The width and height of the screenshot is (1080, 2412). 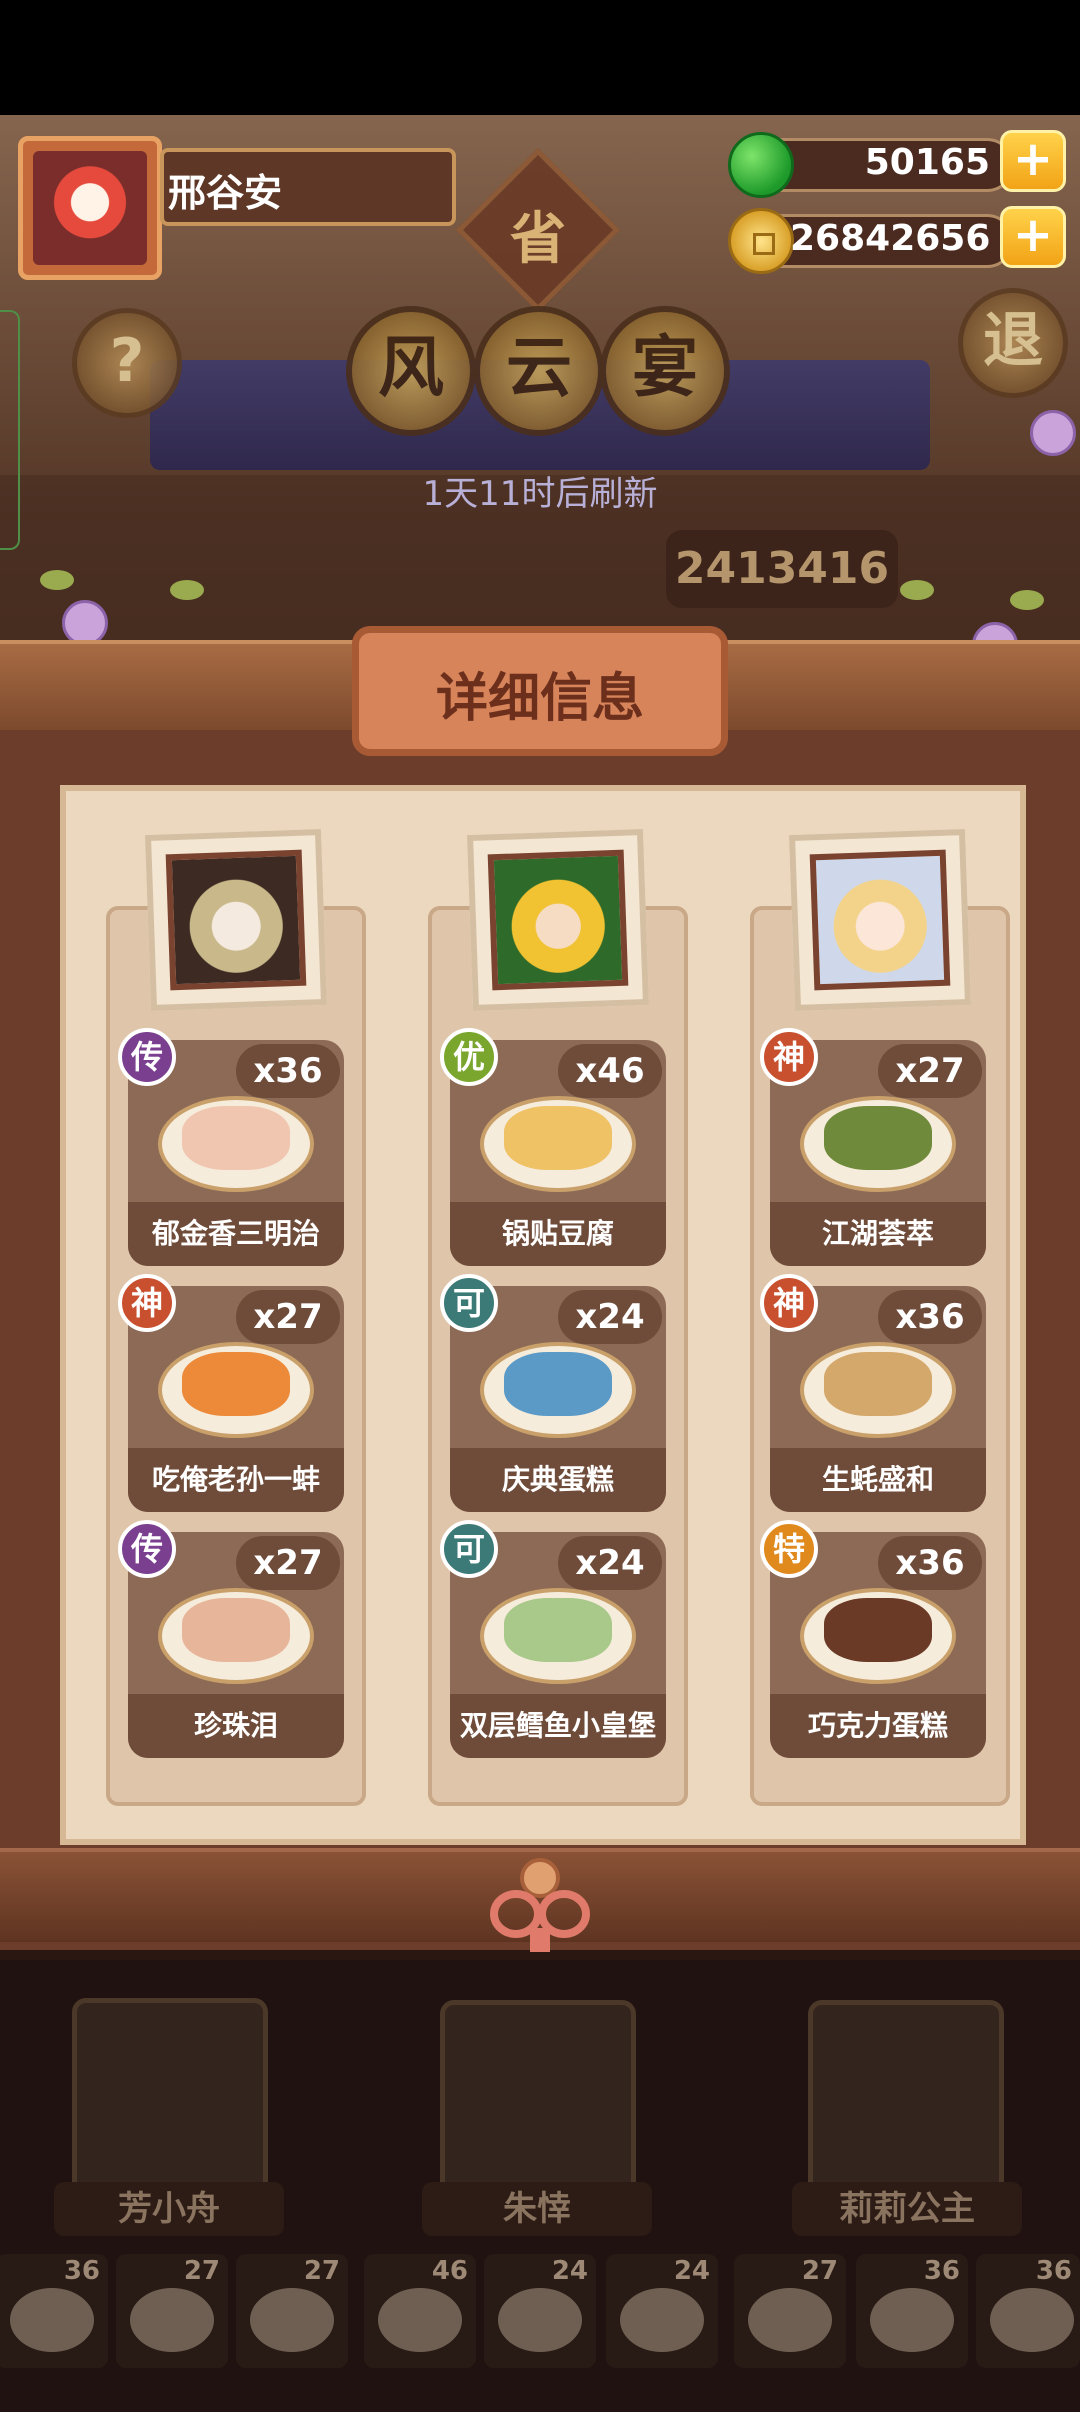 I want to click on jade-icon, so click(x=761, y=165).